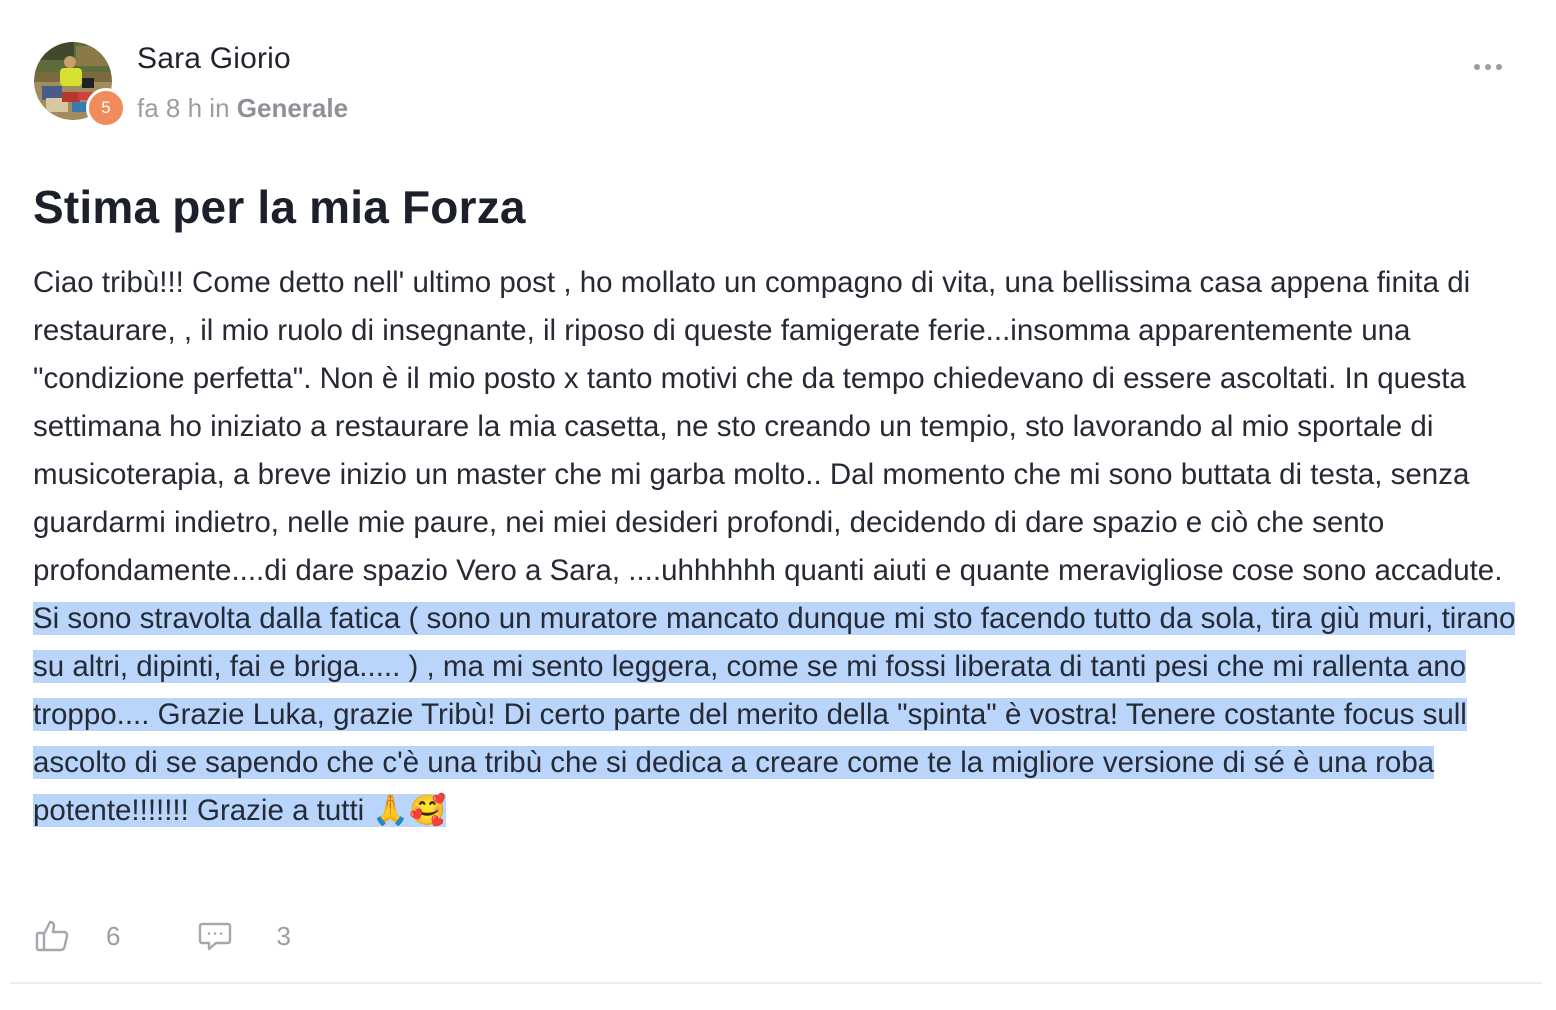 The width and height of the screenshot is (1556, 1010). Describe the element at coordinates (113, 935) in the screenshot. I see `like-count: 6` at that location.